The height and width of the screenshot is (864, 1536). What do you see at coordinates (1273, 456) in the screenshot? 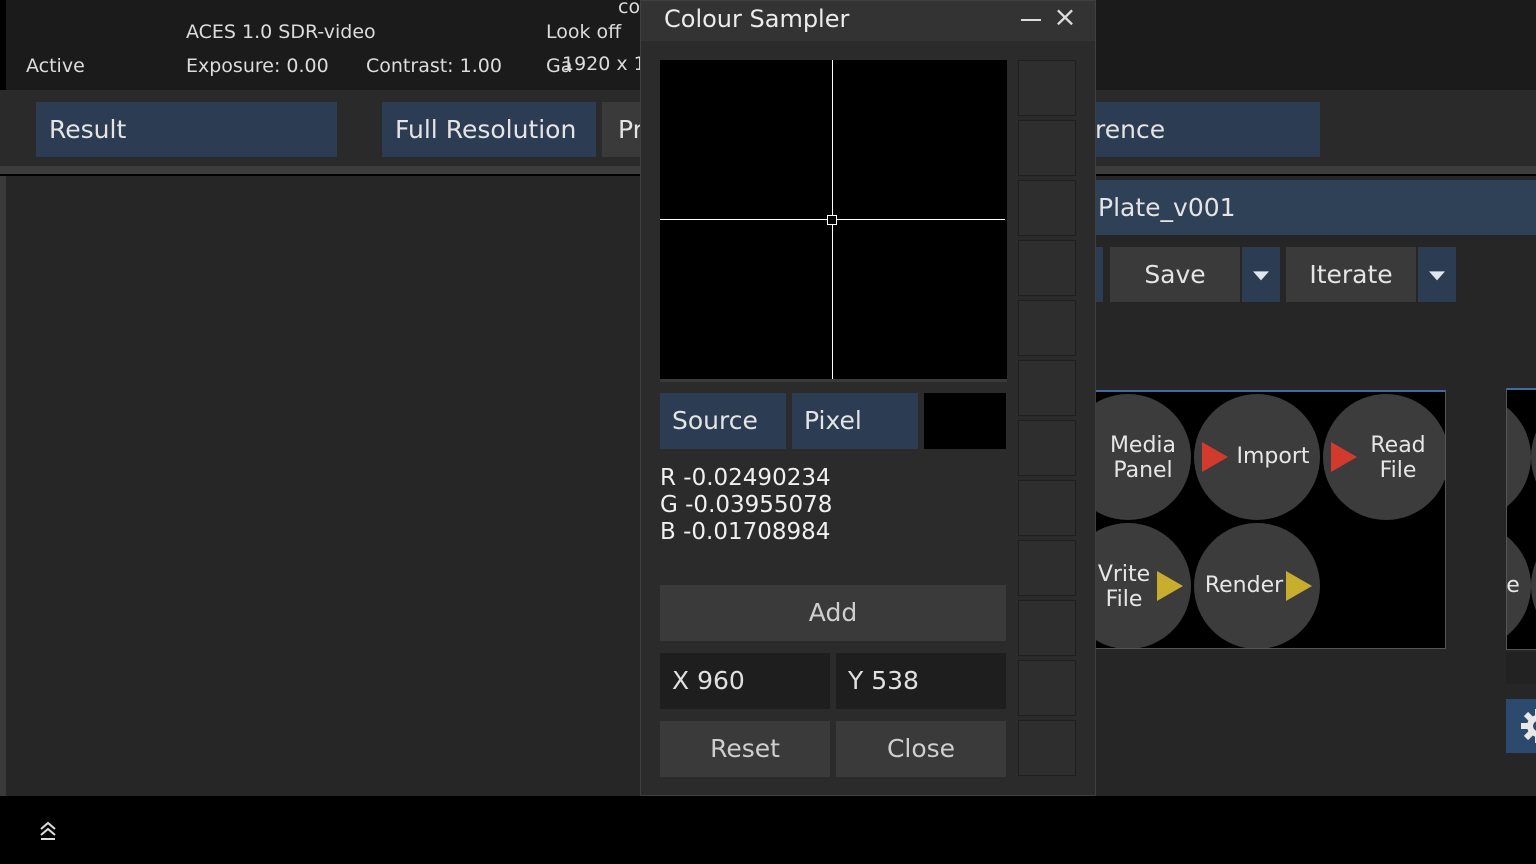
I see `import-label: Import` at bounding box center [1273, 456].